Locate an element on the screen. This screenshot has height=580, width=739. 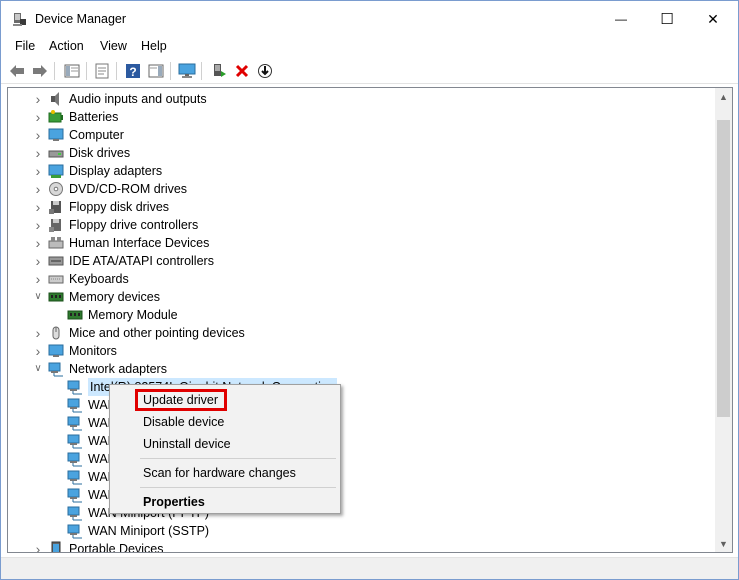
properties-icon is located at coordinates (102, 71).